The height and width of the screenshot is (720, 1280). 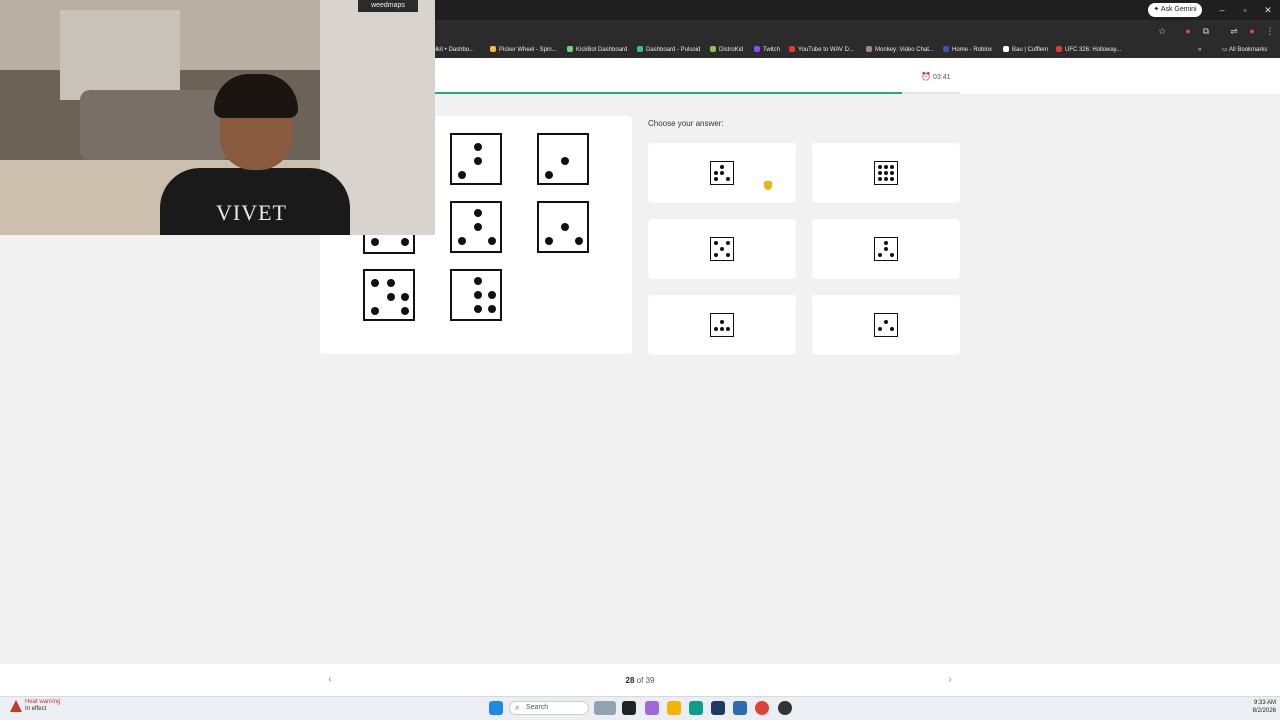 What do you see at coordinates (1162, 31) in the screenshot?
I see `star-icon: ☆` at bounding box center [1162, 31].